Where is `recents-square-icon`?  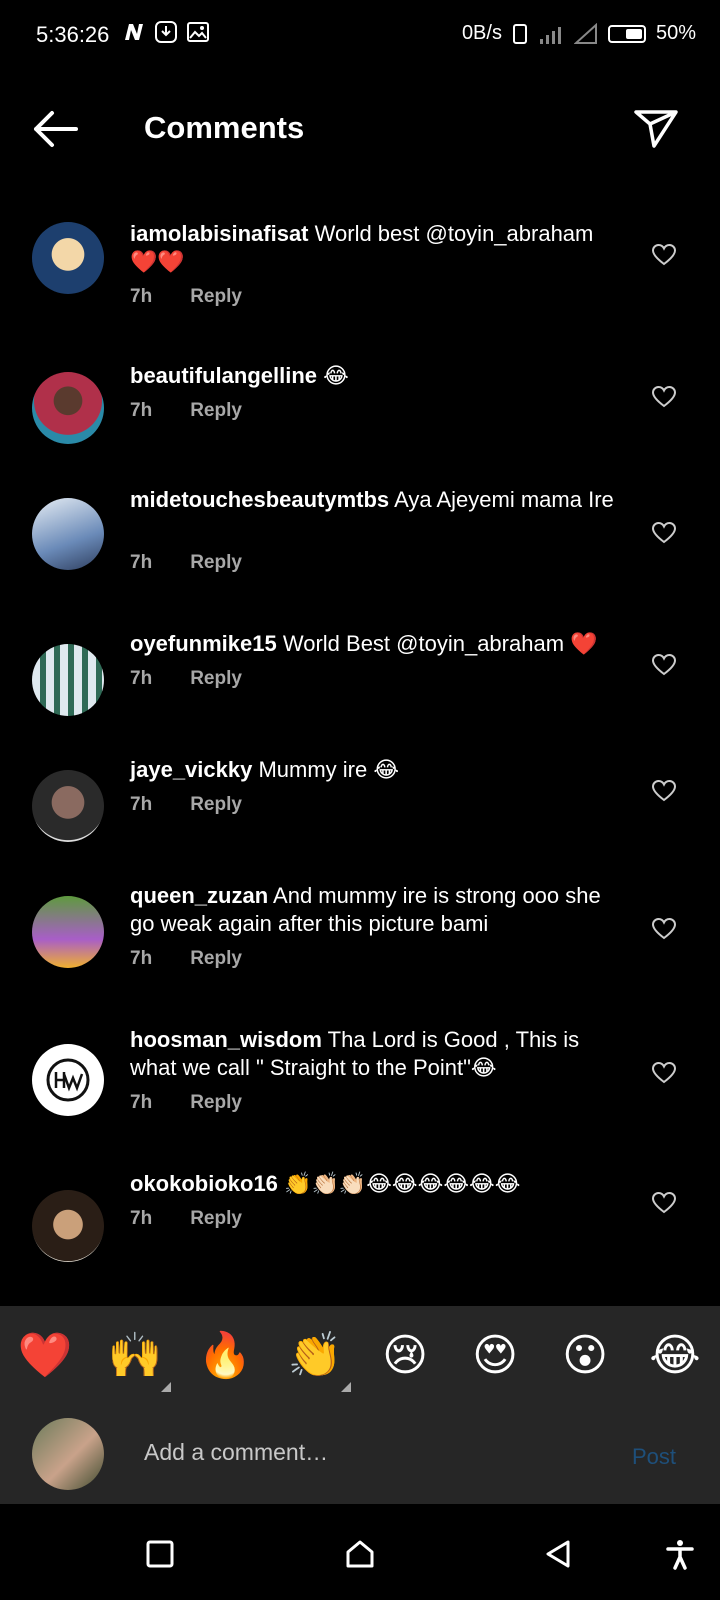 recents-square-icon is located at coordinates (160, 1554).